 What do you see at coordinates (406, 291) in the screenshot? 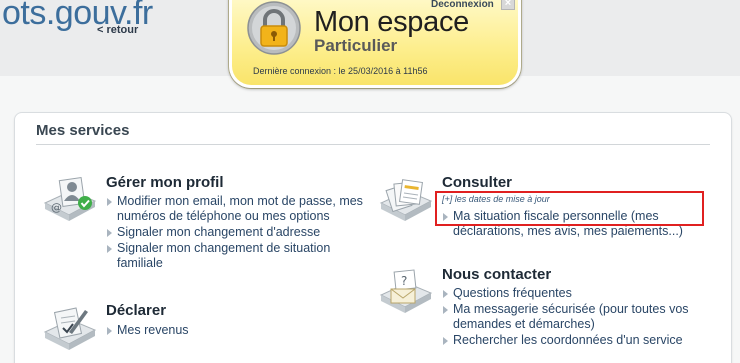
I see `mail-icon: ?` at bounding box center [406, 291].